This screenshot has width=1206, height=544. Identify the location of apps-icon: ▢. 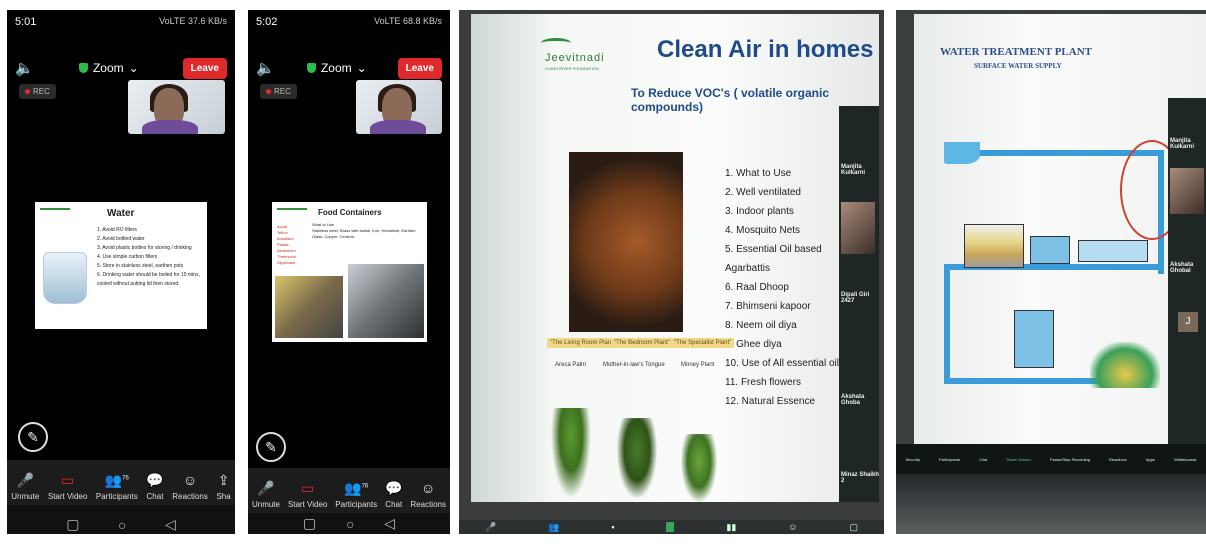
(853, 527).